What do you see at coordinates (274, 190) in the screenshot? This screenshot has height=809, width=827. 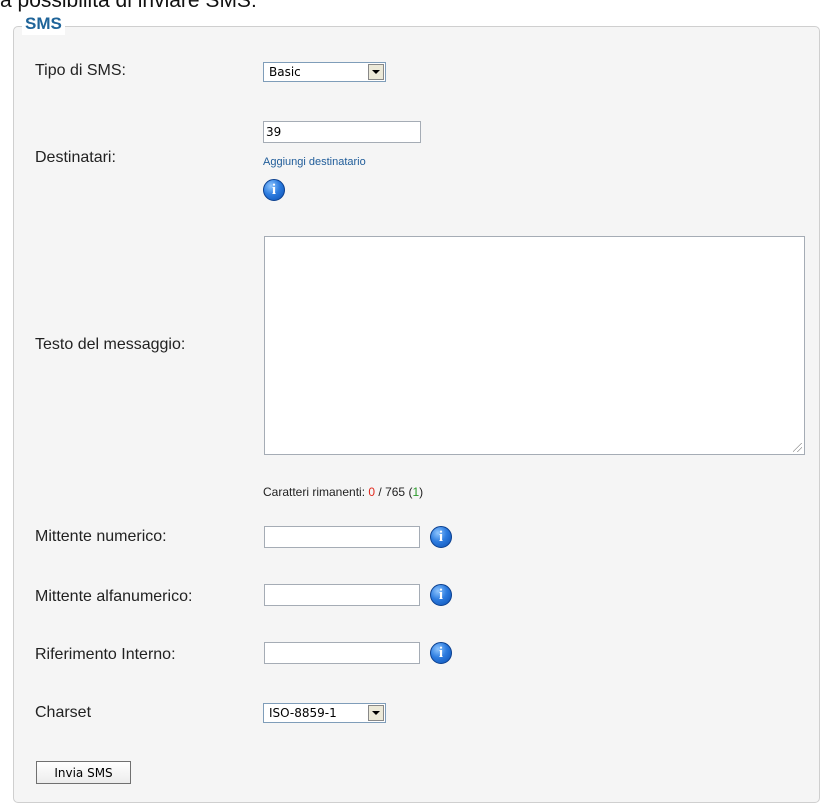 I see `destinatari-info-icon: i` at bounding box center [274, 190].